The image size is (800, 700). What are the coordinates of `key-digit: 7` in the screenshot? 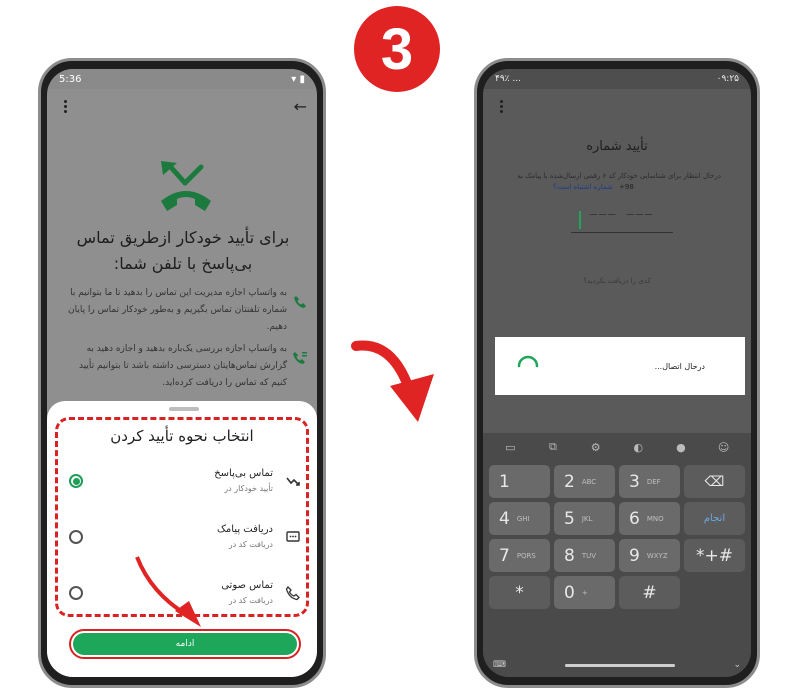 It's located at (504, 555).